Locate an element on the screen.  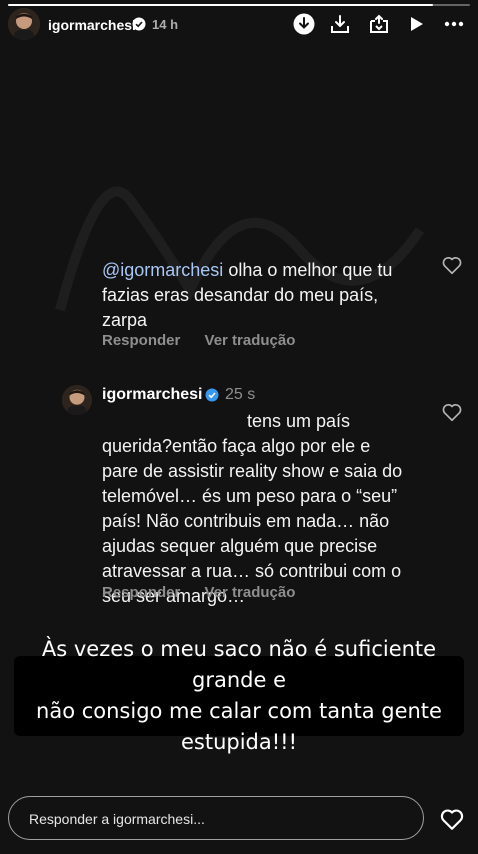
story-progress-fill is located at coordinates (221, 5).